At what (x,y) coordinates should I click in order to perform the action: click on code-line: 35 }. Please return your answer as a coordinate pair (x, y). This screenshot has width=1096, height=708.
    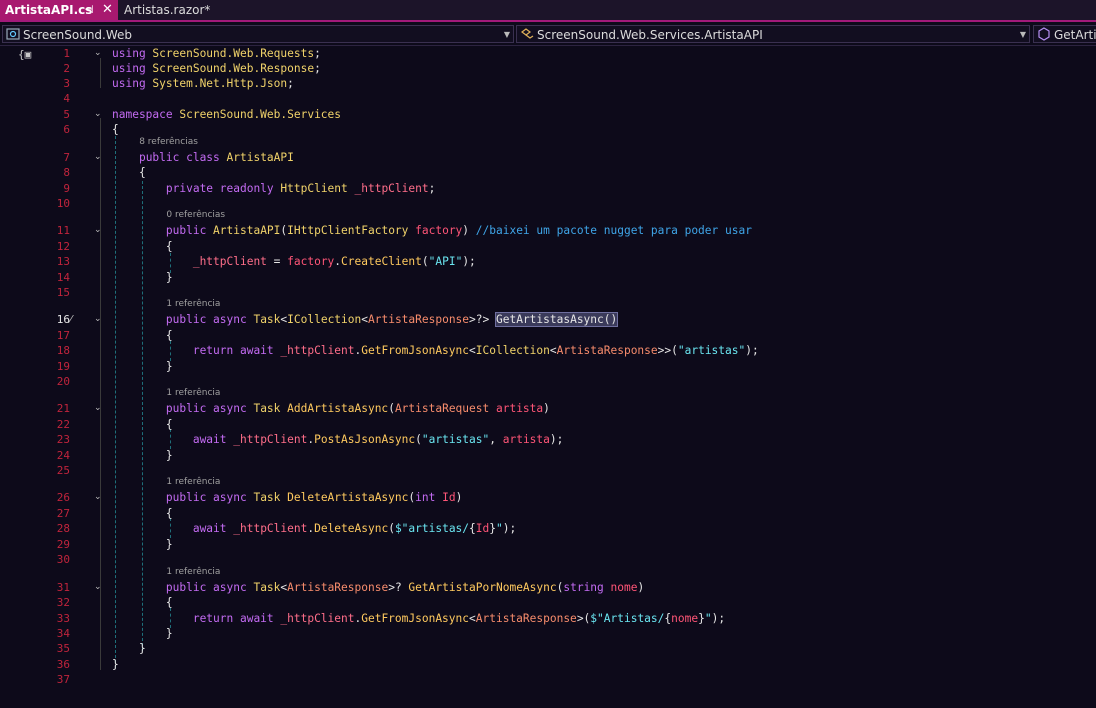
    Looking at the image, I should click on (548, 648).